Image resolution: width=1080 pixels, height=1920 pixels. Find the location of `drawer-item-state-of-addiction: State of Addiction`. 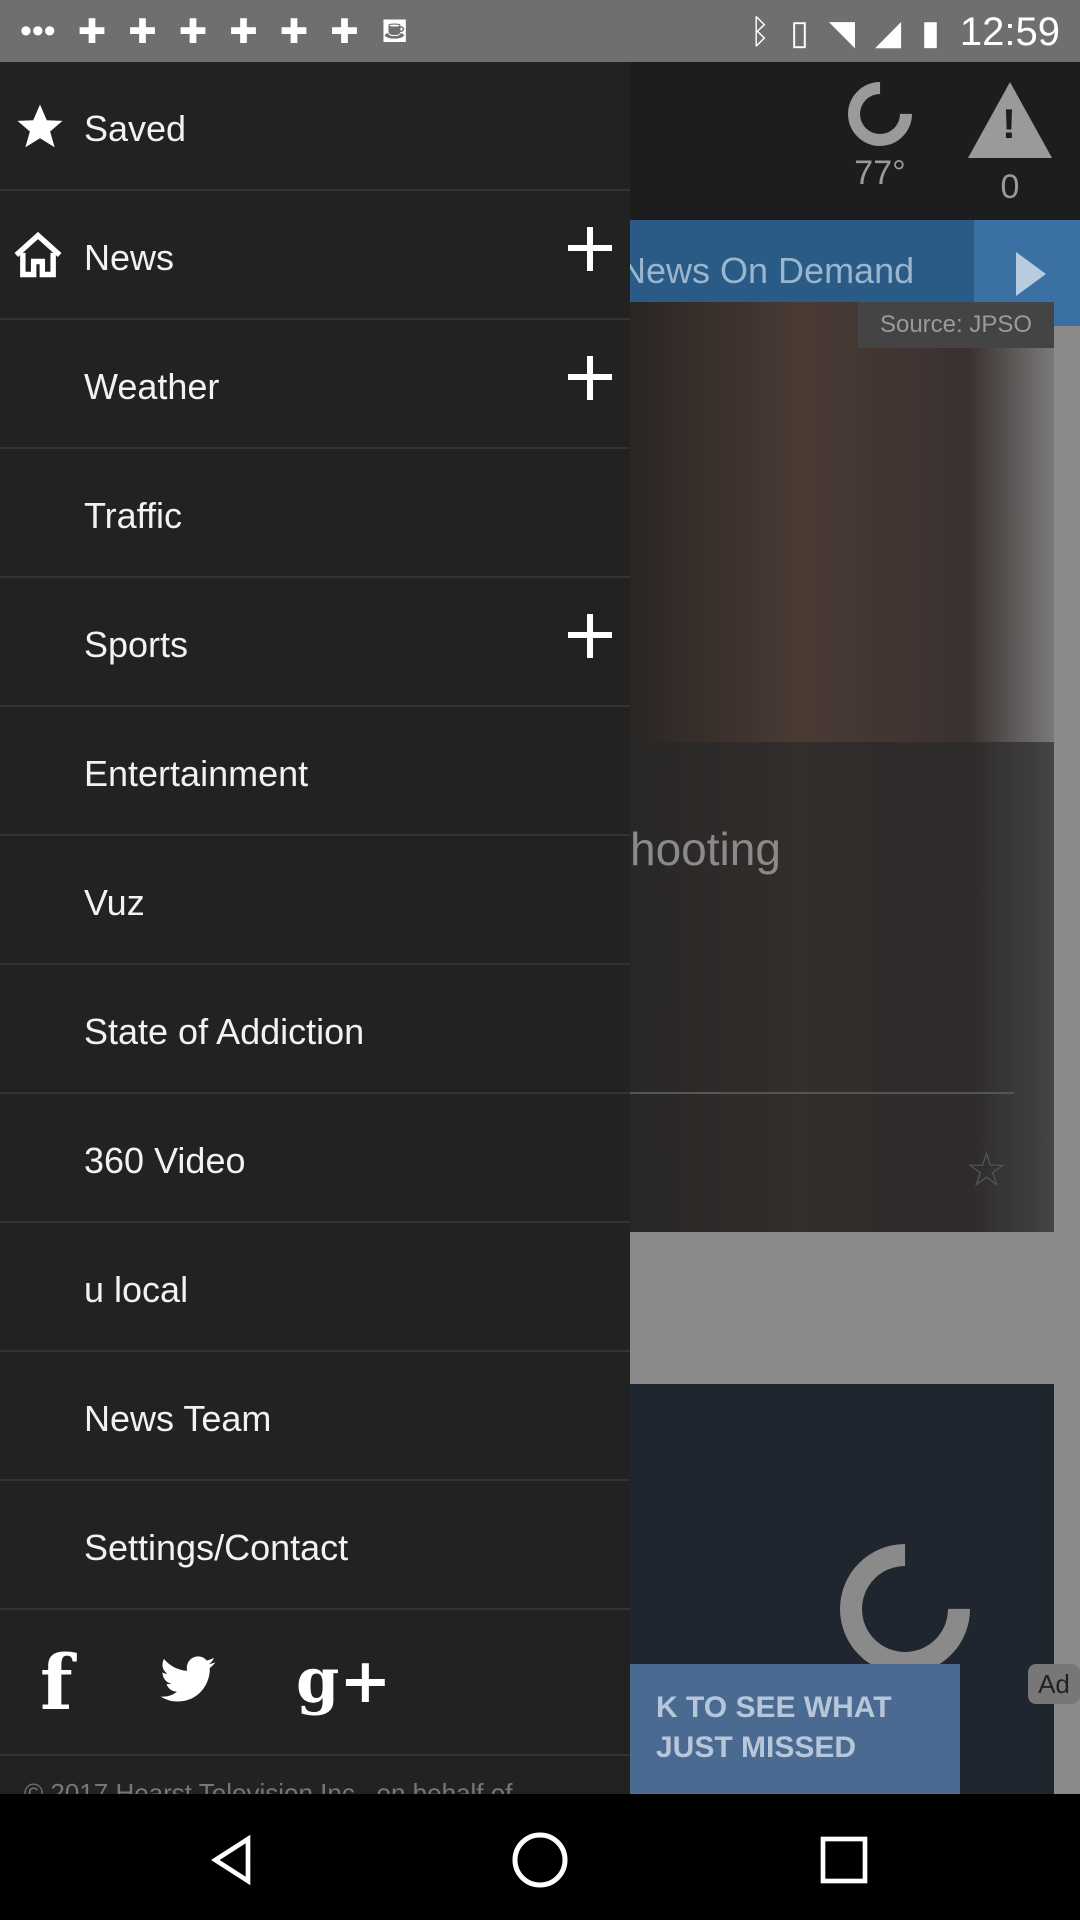

drawer-item-state-of-addiction: State of Addiction is located at coordinates (315, 1029).